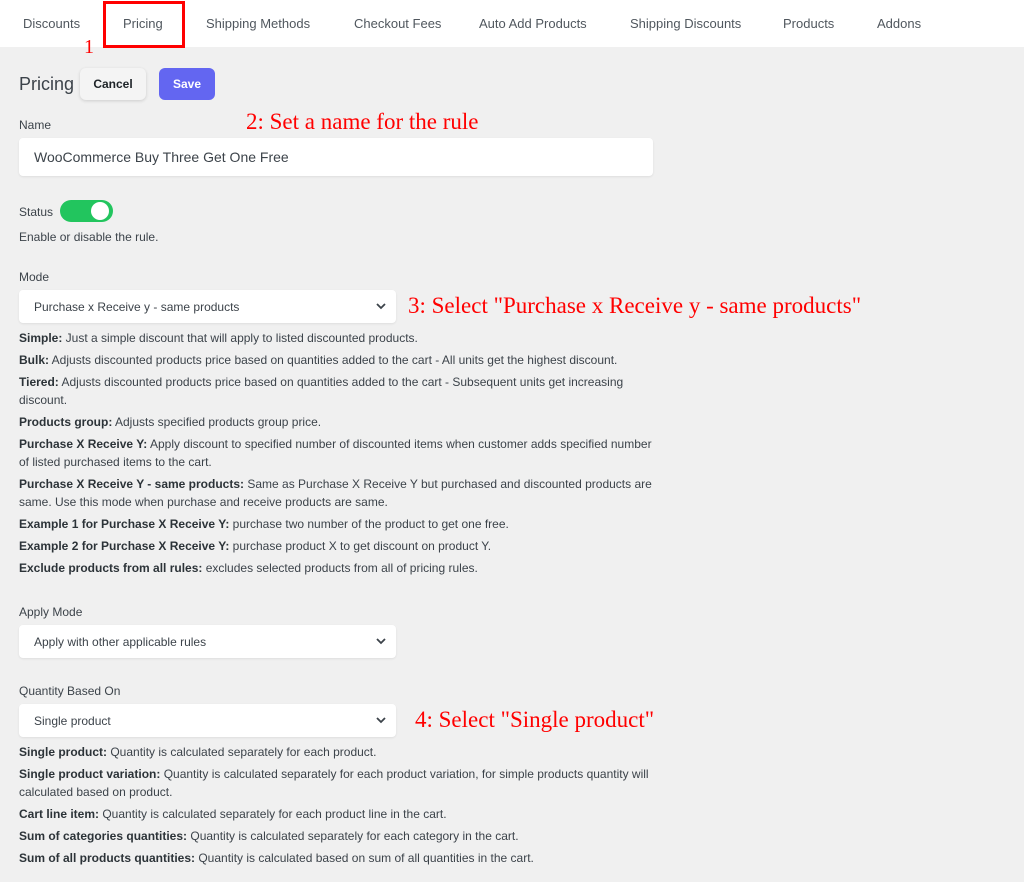  I want to click on tab-shipping-discounts: Shipping Discounts, so click(685, 23).